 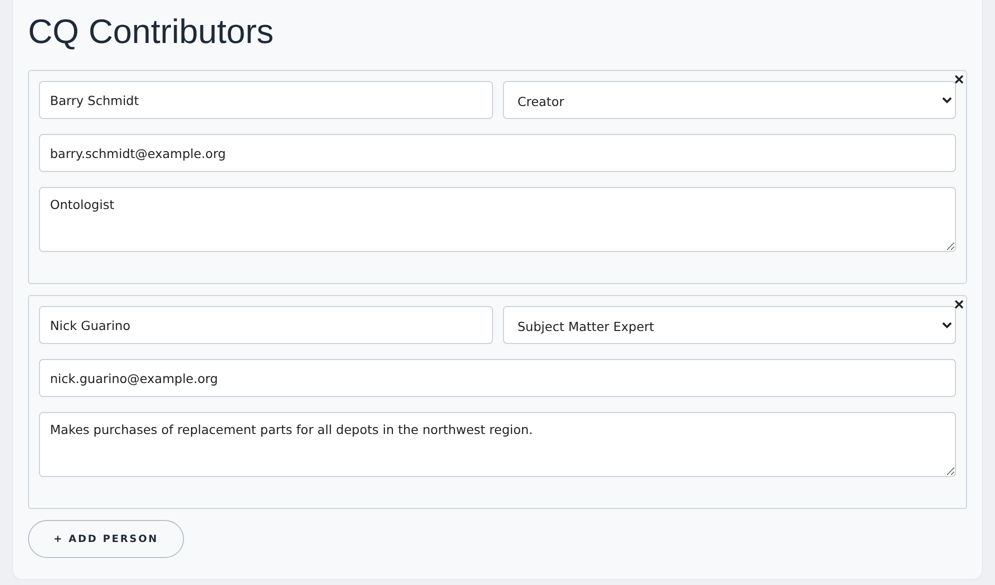 What do you see at coordinates (497, 444) in the screenshot?
I see `description-field: Makes purchases of replacement parts for all depots in the northwest region.` at bounding box center [497, 444].